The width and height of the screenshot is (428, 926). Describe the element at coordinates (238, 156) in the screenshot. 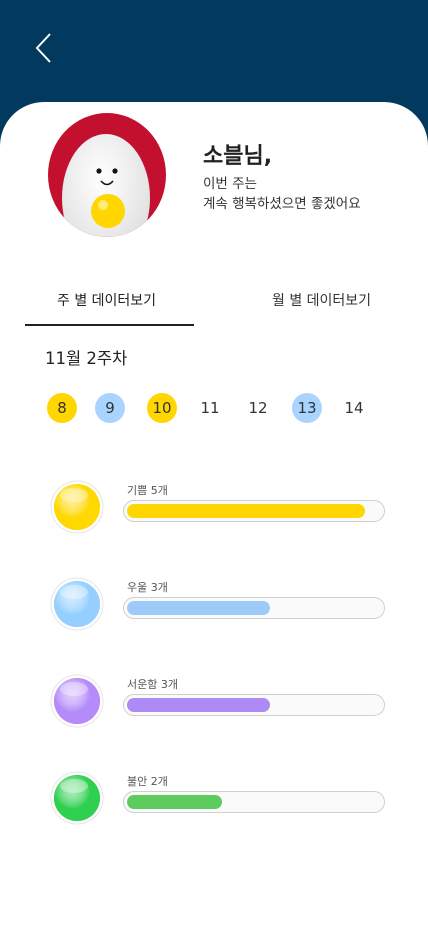

I see `profile-name: 소블님,` at that location.